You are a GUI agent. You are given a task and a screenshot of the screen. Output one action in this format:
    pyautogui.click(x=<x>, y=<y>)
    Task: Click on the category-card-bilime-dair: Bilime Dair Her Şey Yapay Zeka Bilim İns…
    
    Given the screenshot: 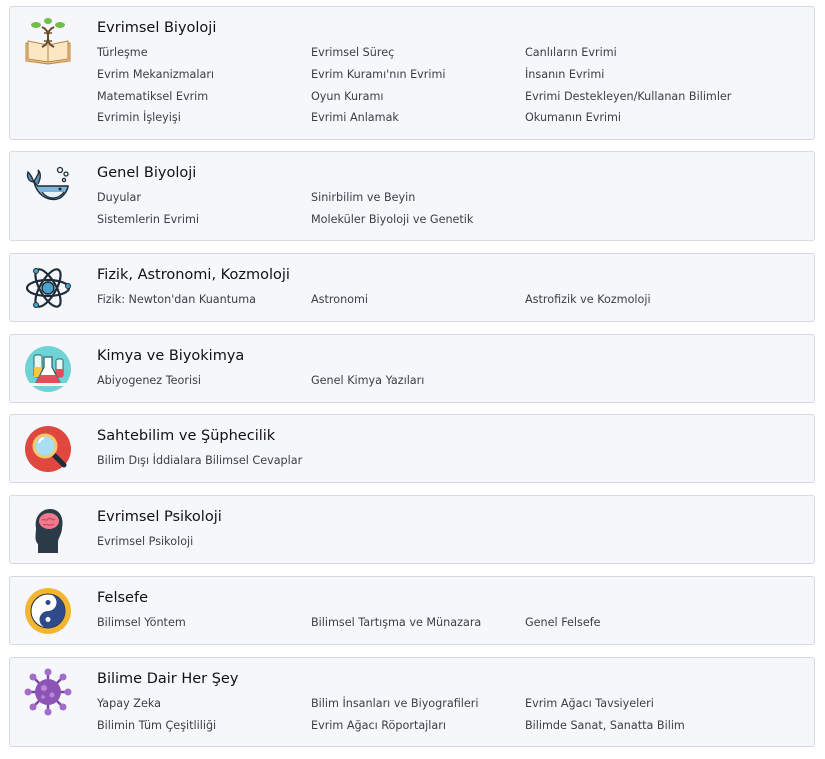 What is the action you would take?
    pyautogui.click(x=412, y=702)
    